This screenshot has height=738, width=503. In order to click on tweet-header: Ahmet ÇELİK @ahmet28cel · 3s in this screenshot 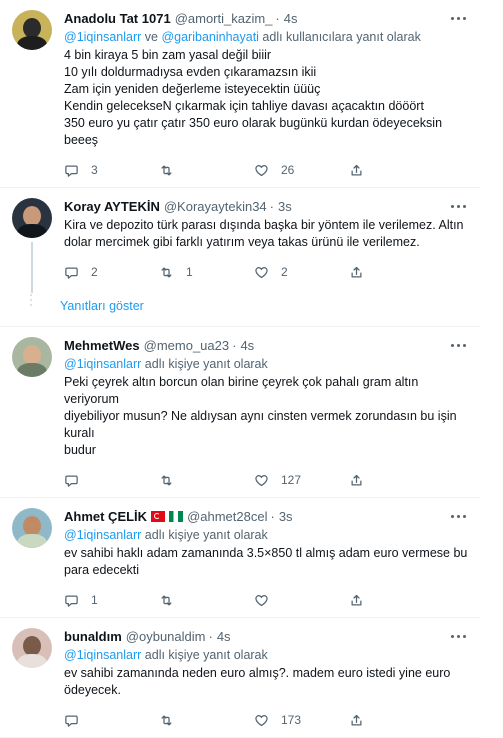, I will do `click(266, 517)`.